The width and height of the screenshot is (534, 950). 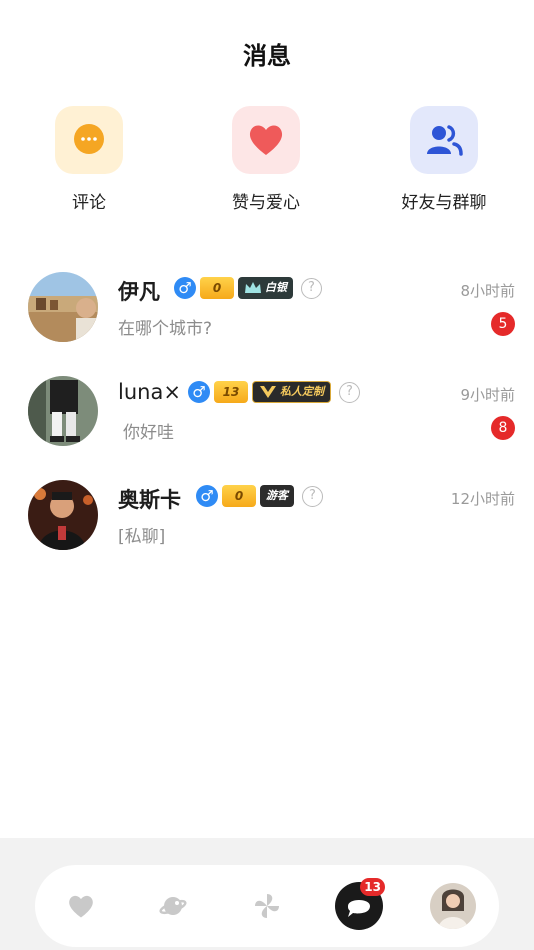 I want to click on bottom-tab-bar: 13, so click(x=267, y=906).